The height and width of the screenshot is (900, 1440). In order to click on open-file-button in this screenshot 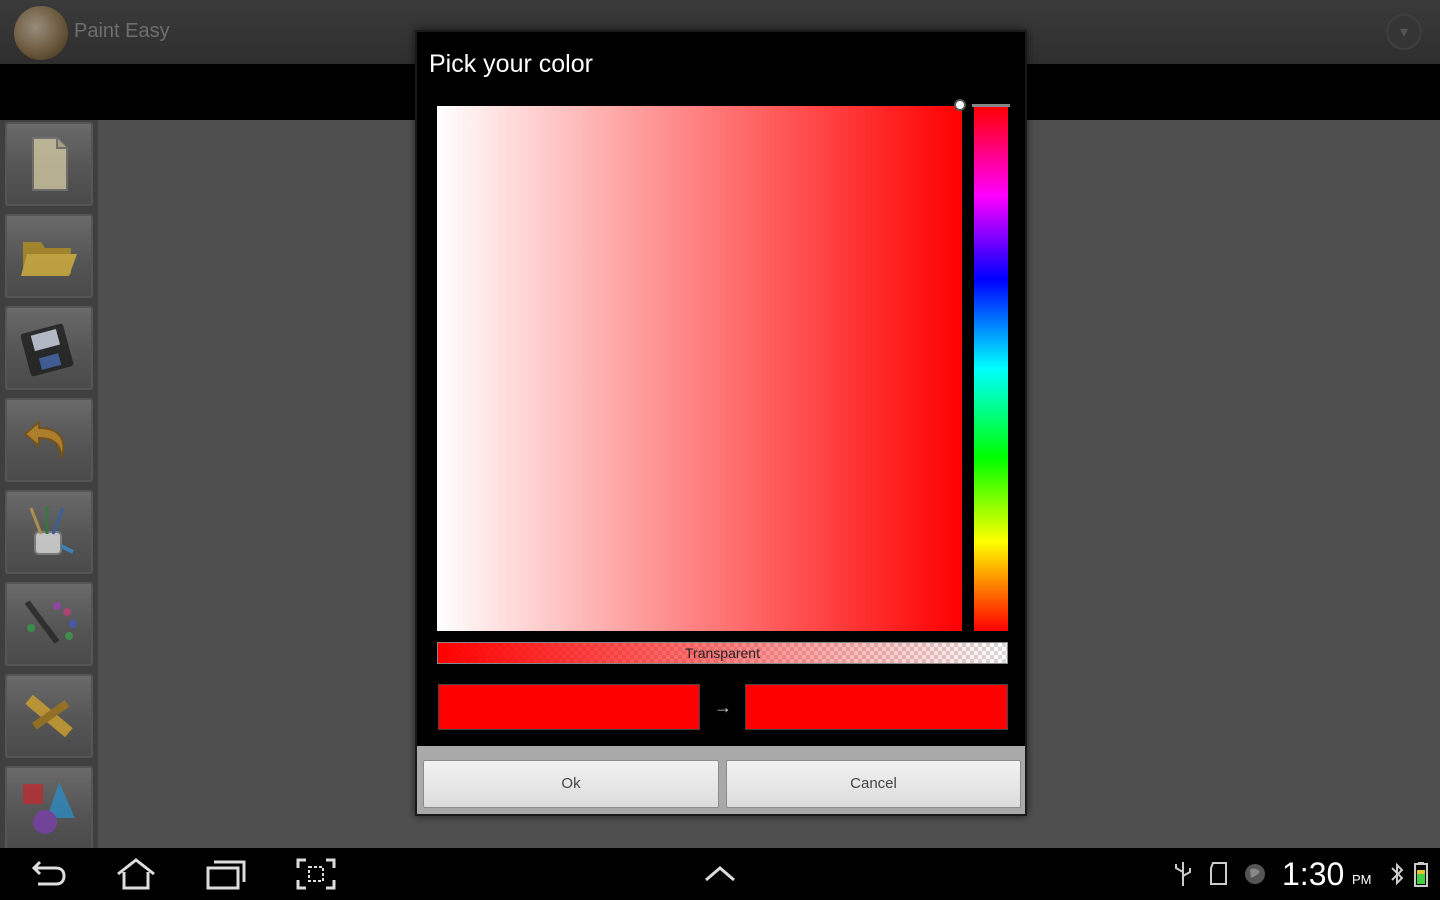, I will do `click(49, 256)`.